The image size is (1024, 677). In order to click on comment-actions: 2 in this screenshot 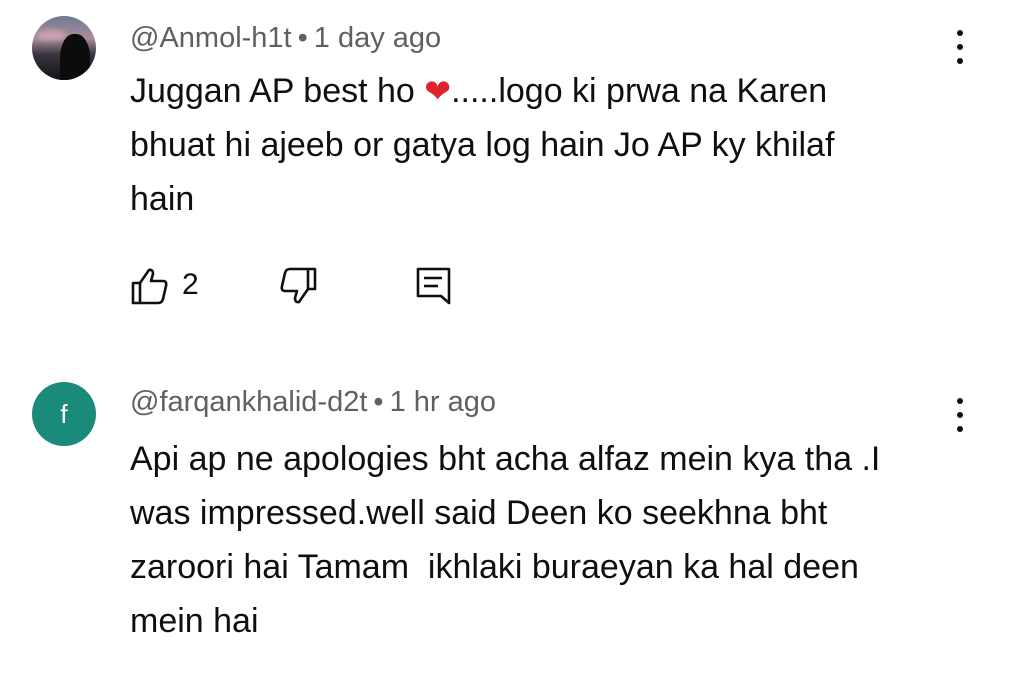, I will do `click(300, 286)`.